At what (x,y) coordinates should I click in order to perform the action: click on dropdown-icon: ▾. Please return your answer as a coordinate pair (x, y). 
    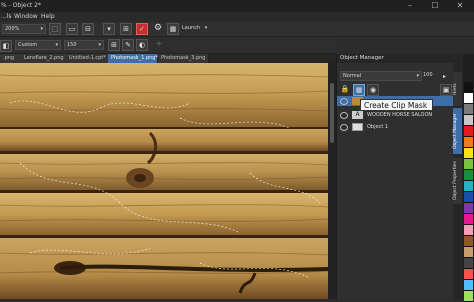
    Looking at the image, I should click on (109, 29).